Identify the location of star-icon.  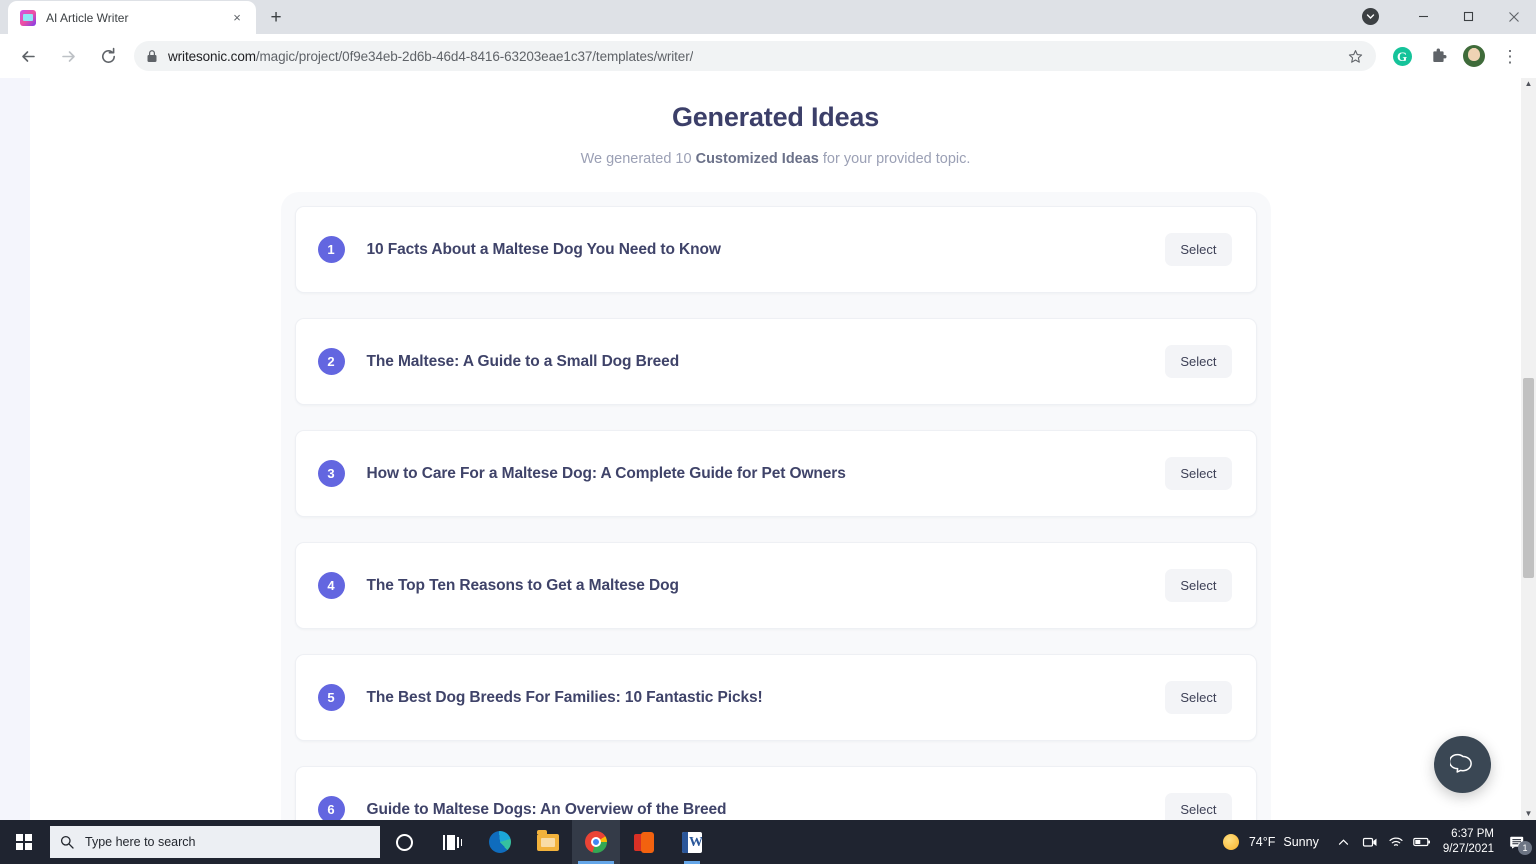
(1355, 56).